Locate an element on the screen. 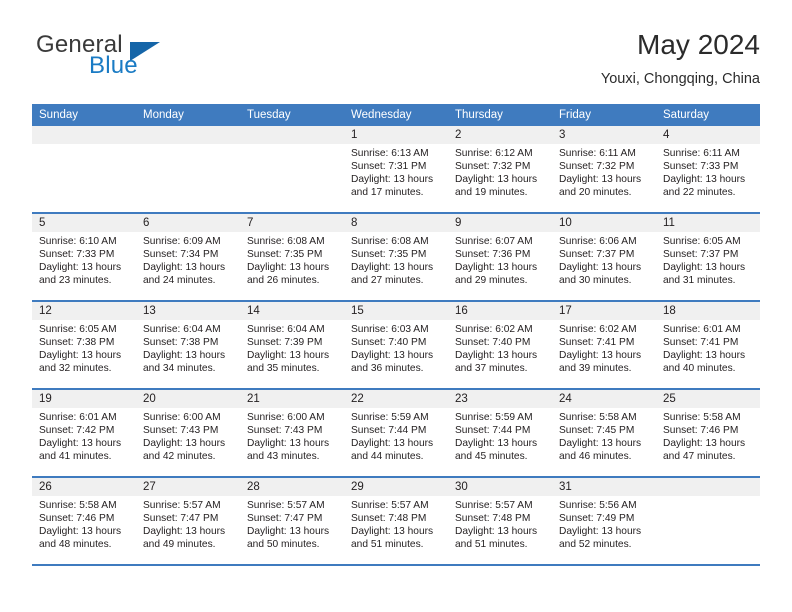  daylight-text-line2: and 35 minutes. is located at coordinates (283, 369).